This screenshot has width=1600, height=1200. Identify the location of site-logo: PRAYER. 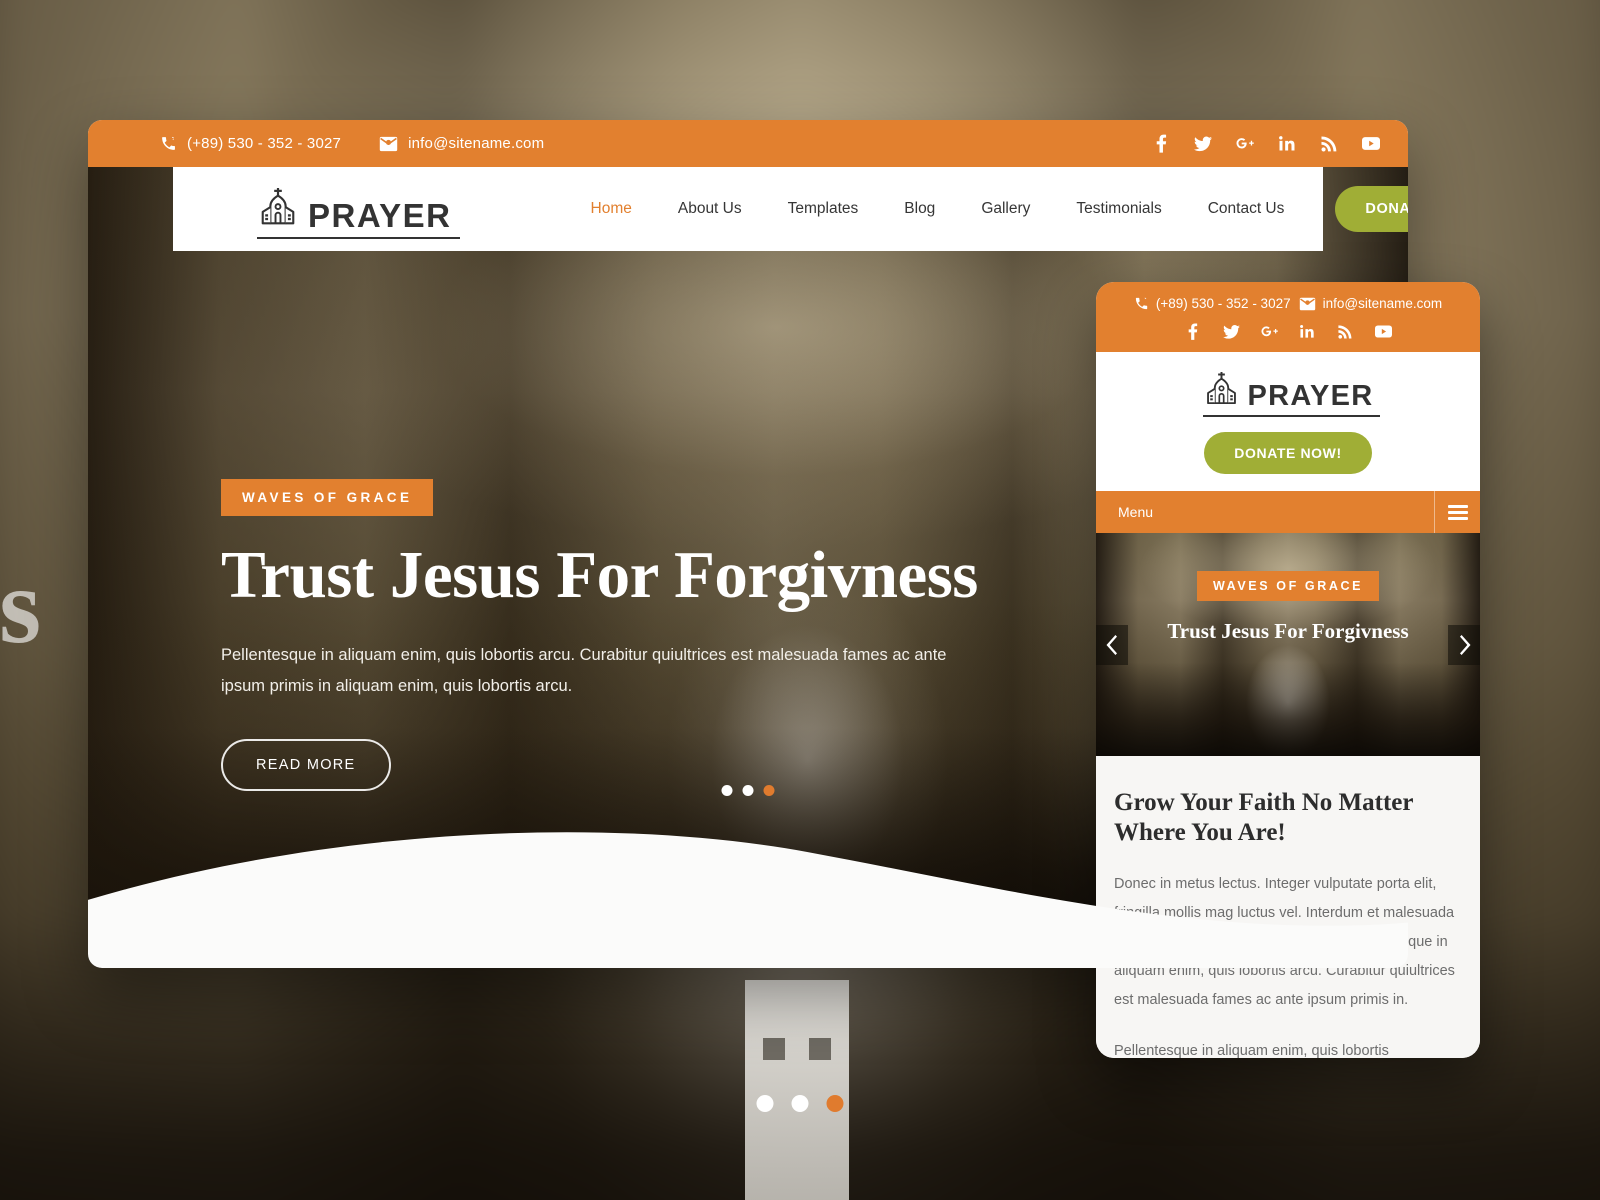
(358, 212).